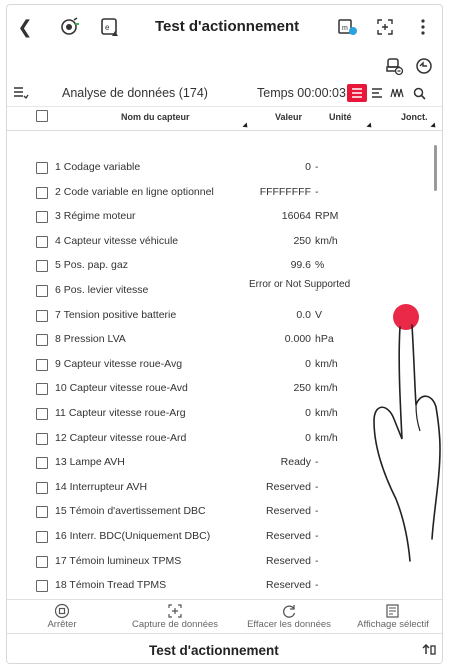 This screenshot has height=668, width=449. Describe the element at coordinates (224, 94) in the screenshot. I see `analysis-bar: Analyse de données (174) Temps 00:00:03` at that location.